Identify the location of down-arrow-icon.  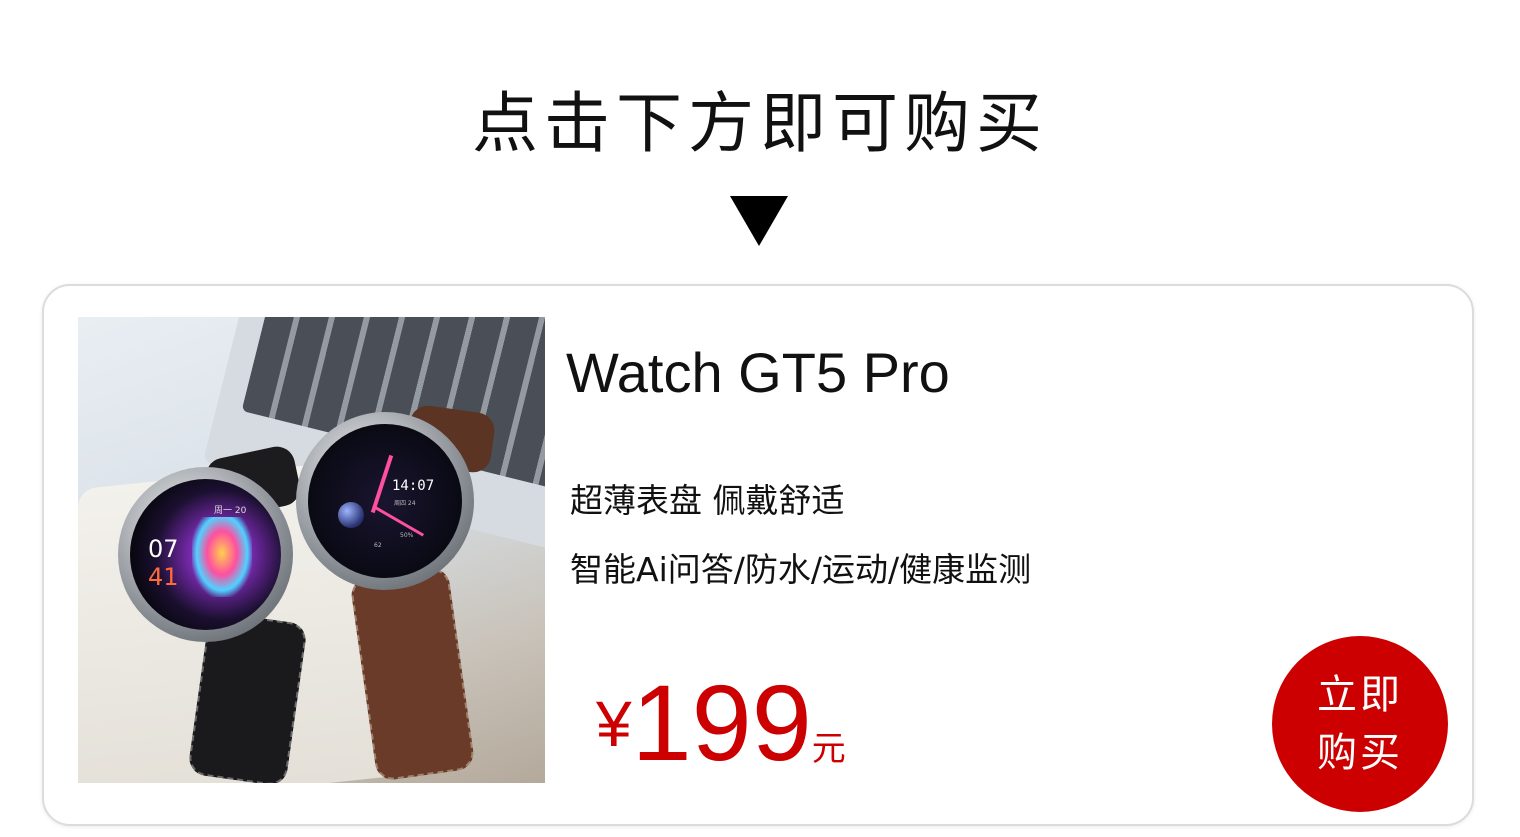
(759, 221).